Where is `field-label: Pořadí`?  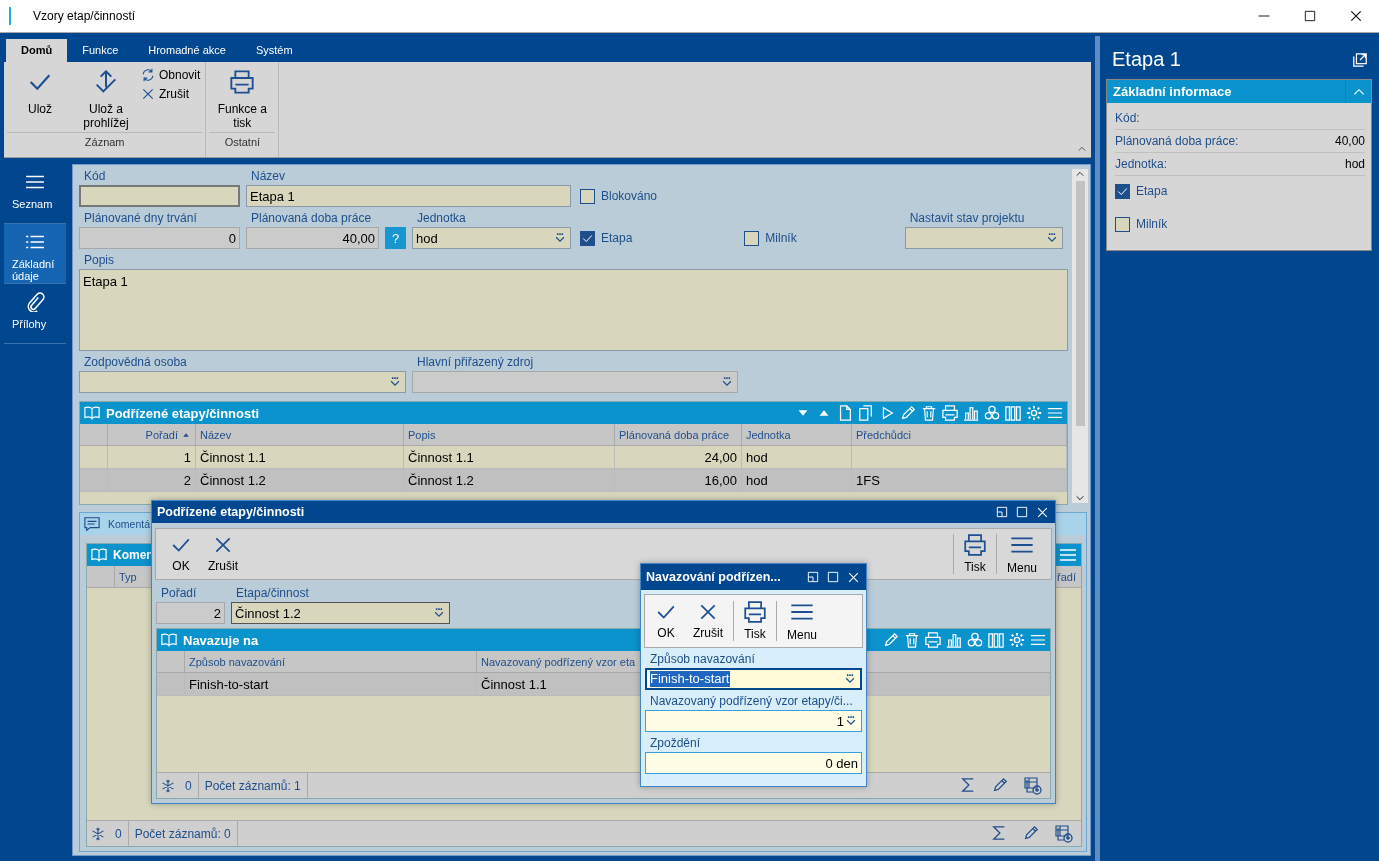 field-label: Pořadí is located at coordinates (179, 594).